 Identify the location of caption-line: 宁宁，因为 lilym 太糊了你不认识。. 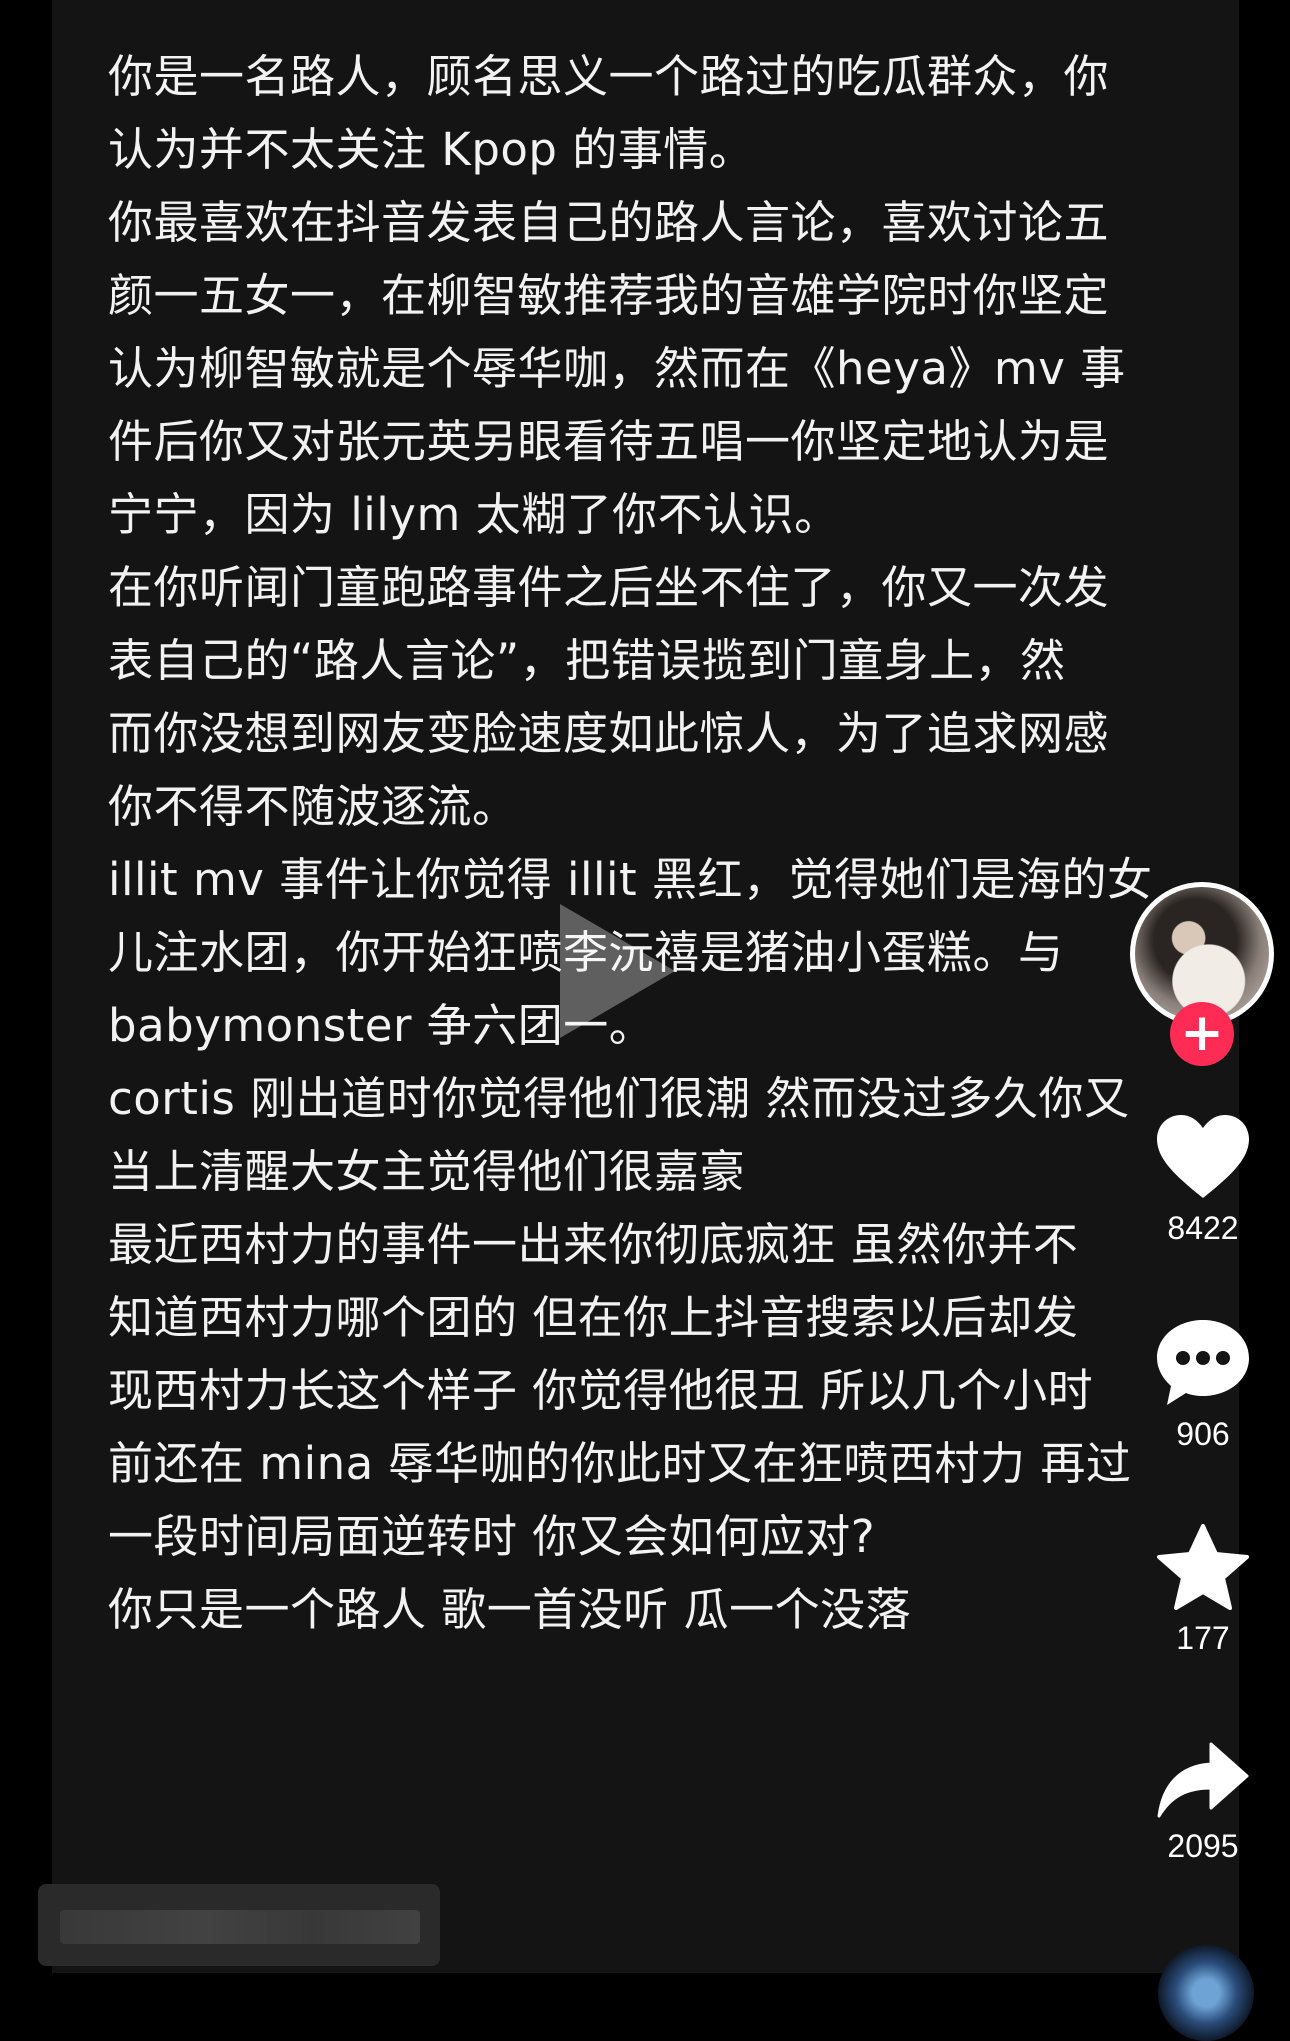
(474, 514).